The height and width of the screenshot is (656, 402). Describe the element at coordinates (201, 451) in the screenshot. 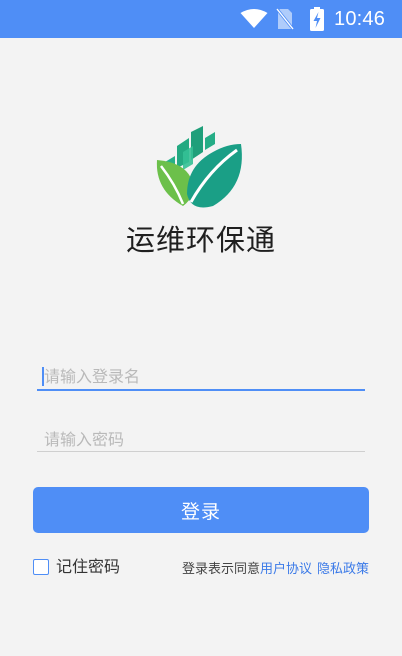

I see `password-underline` at that location.